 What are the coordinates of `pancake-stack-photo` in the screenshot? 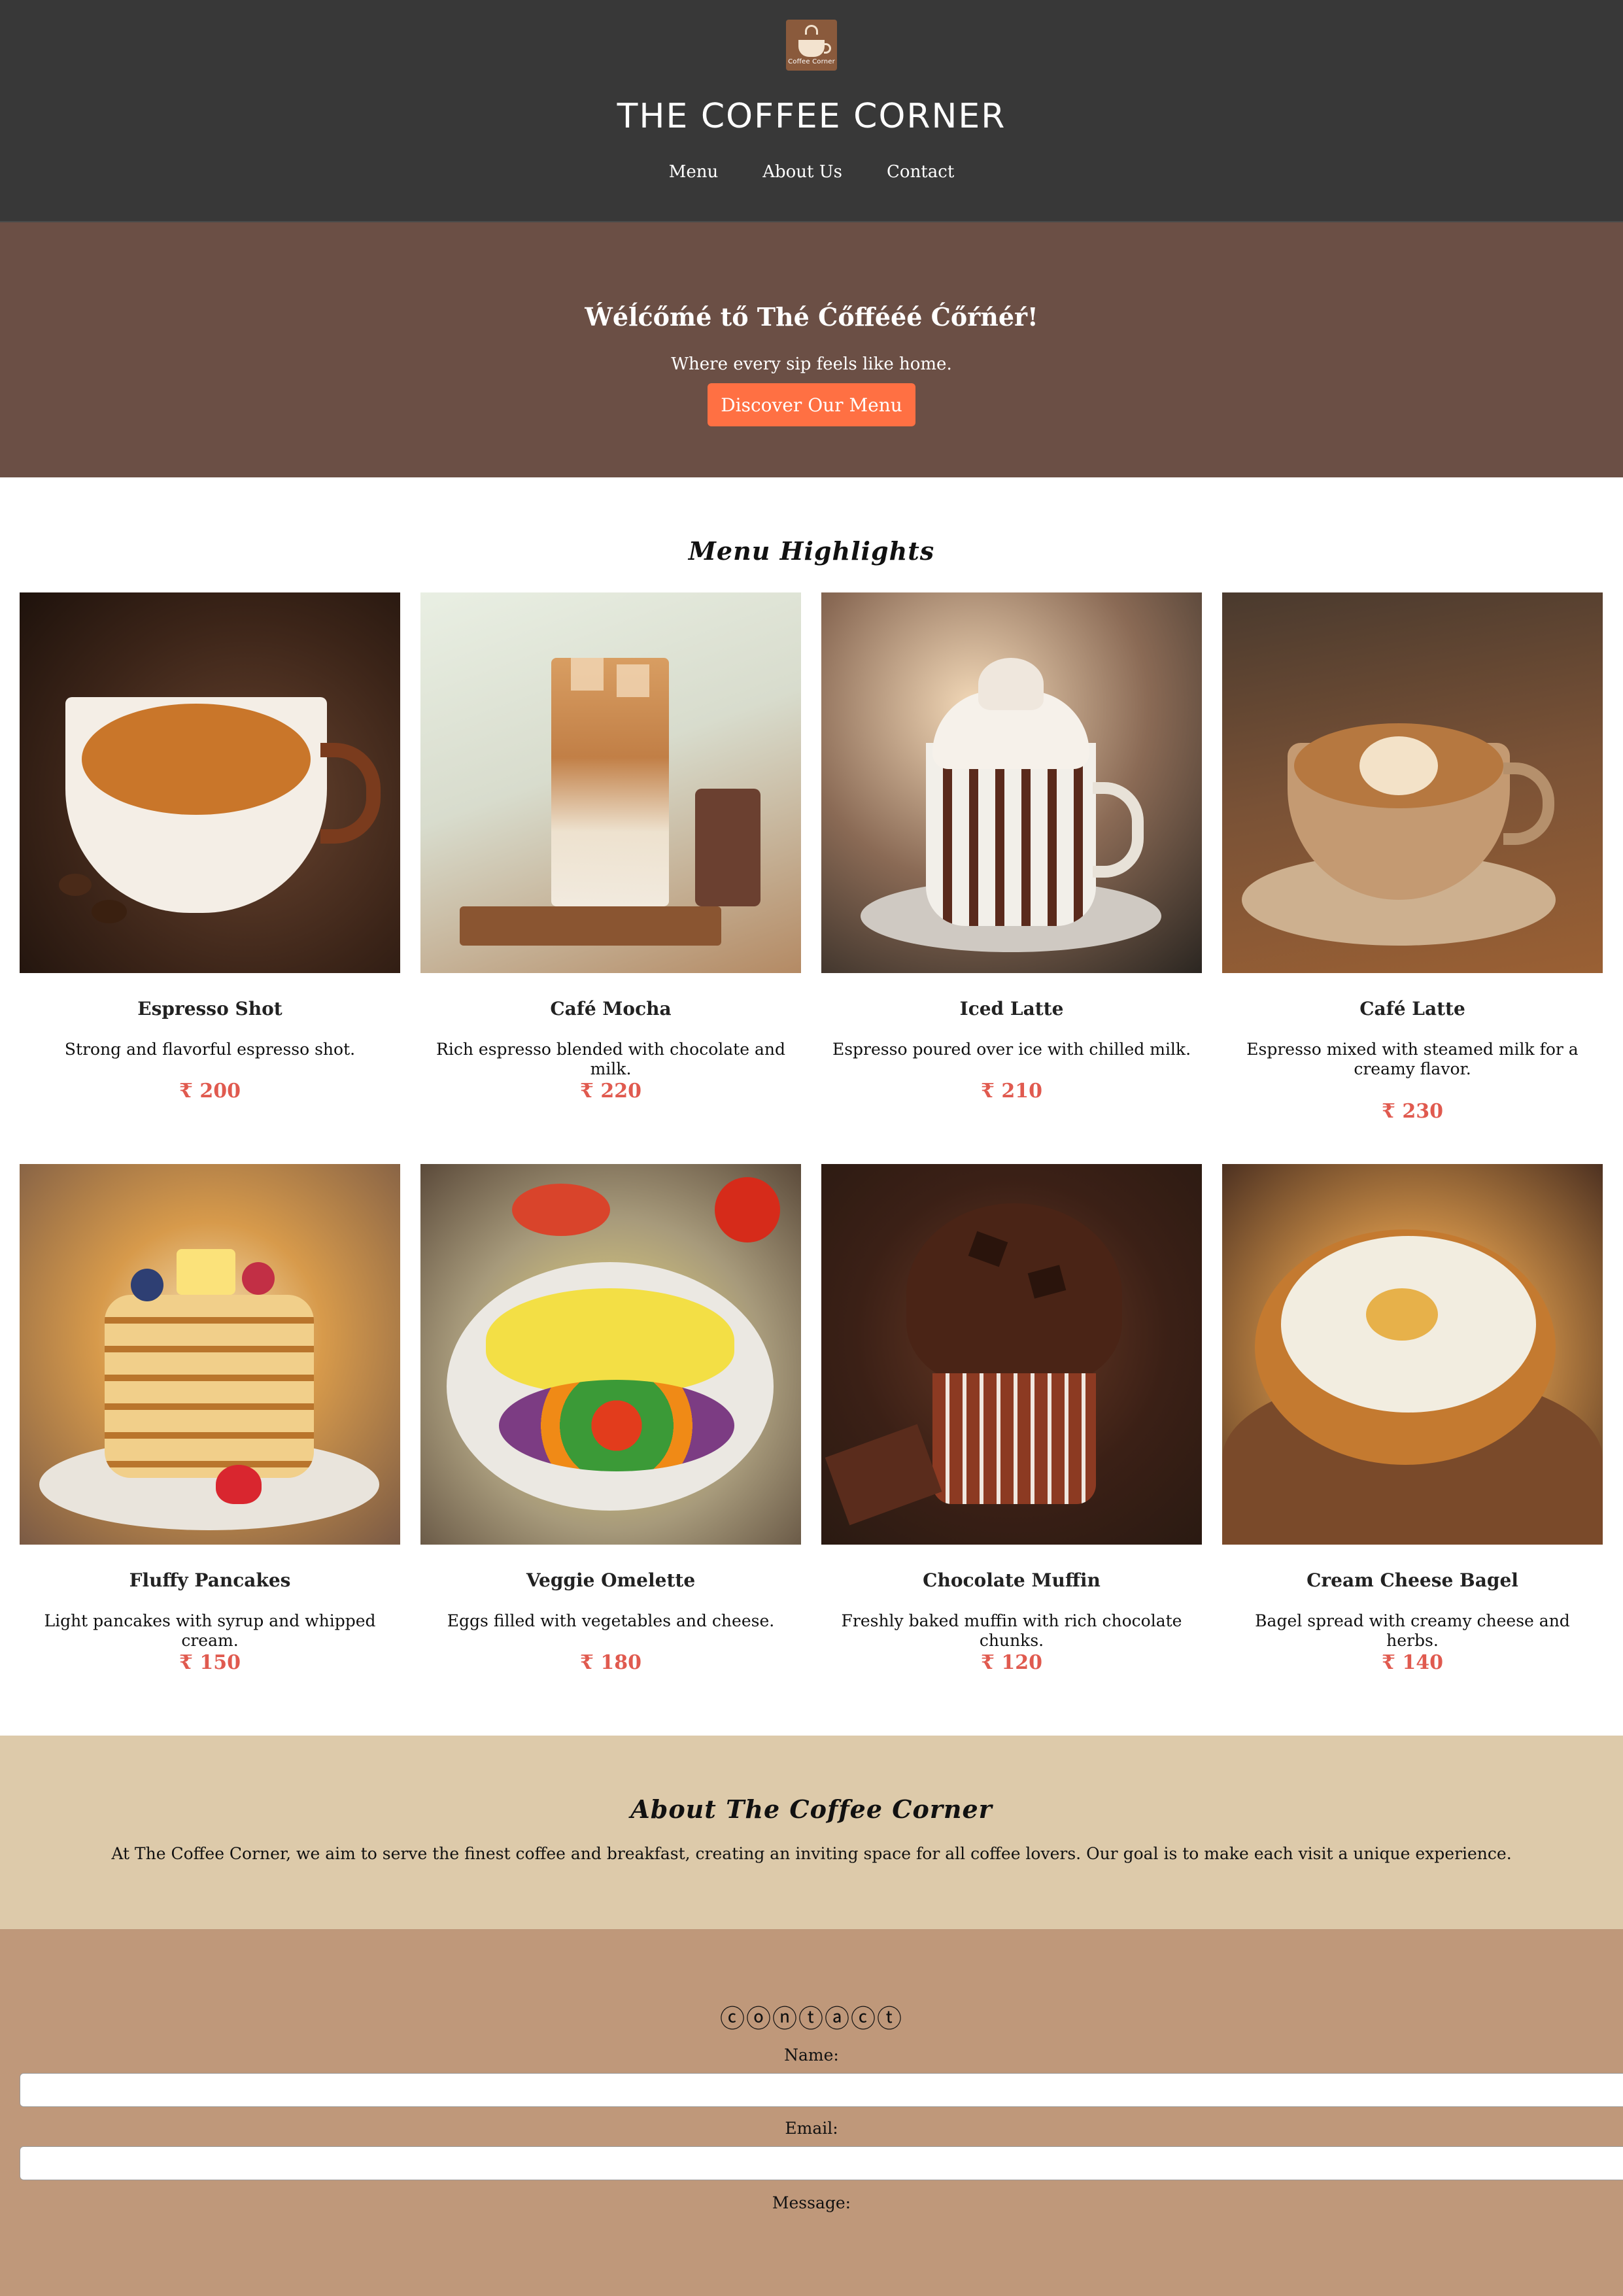 It's located at (210, 1354).